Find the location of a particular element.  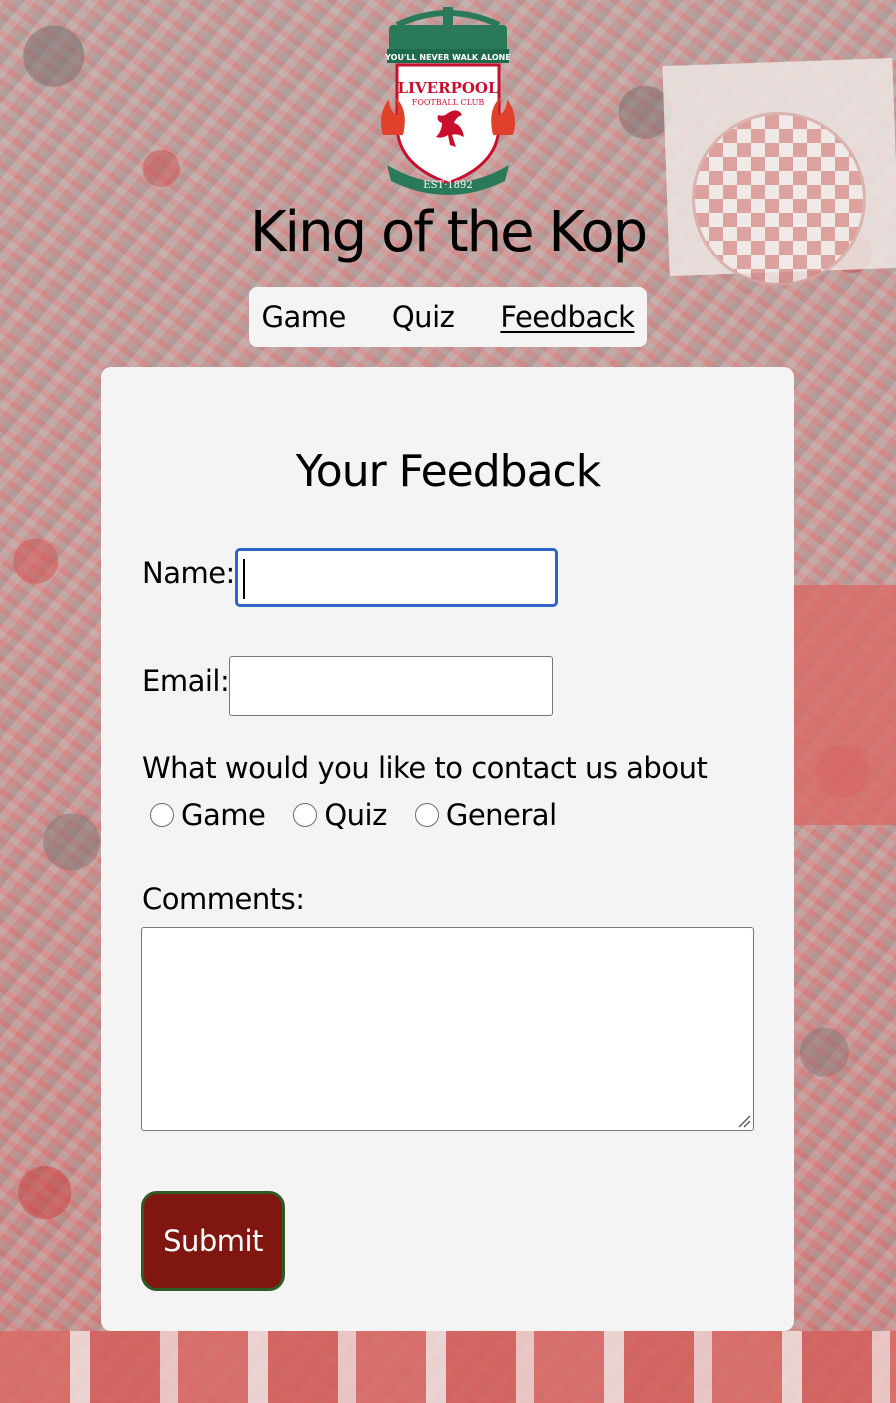

radio-option-game: Game is located at coordinates (208, 815).